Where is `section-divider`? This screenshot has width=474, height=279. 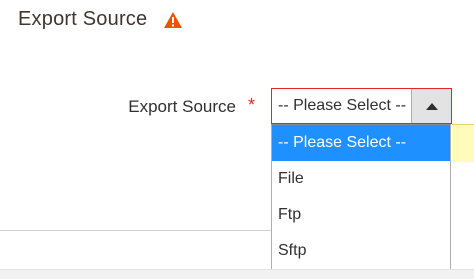 section-divider is located at coordinates (135, 230).